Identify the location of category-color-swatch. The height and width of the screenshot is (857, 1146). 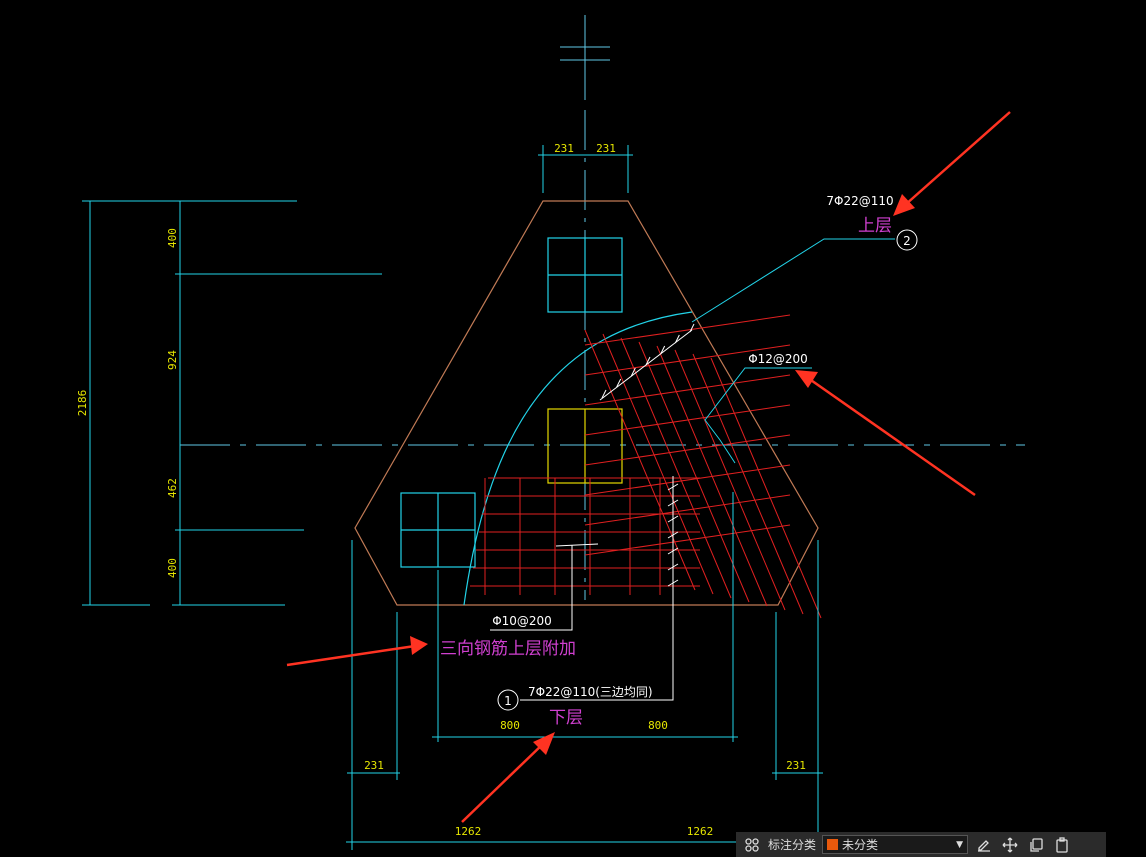
(833, 844).